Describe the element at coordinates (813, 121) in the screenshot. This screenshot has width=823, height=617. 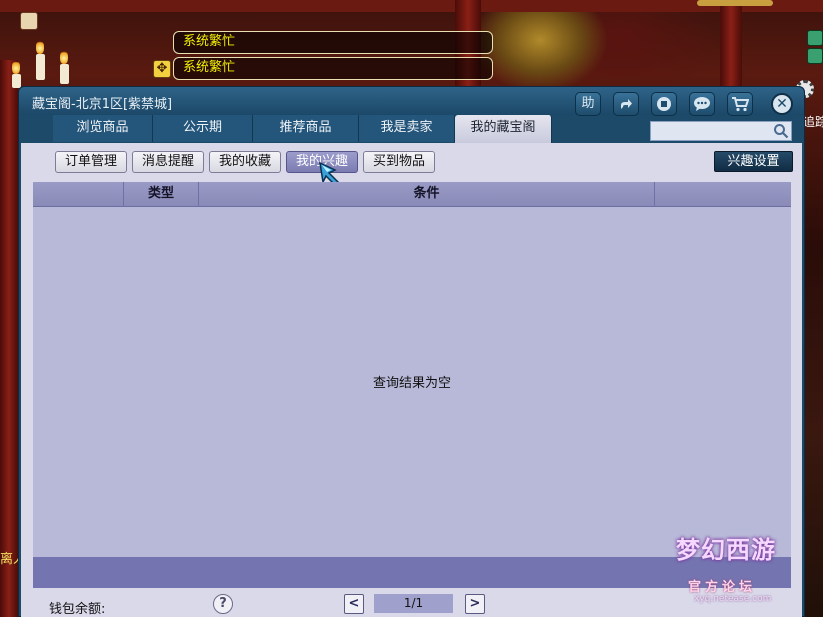
I see `track-label: 追踪` at that location.